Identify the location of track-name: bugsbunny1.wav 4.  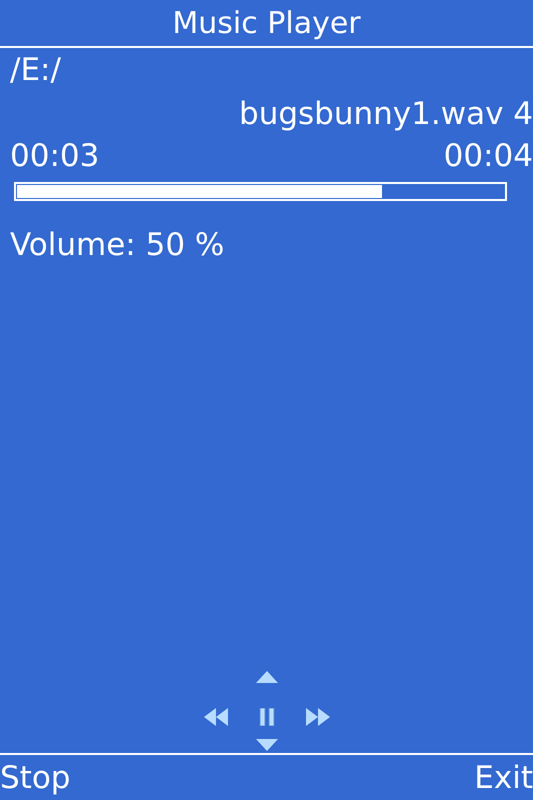
(386, 114).